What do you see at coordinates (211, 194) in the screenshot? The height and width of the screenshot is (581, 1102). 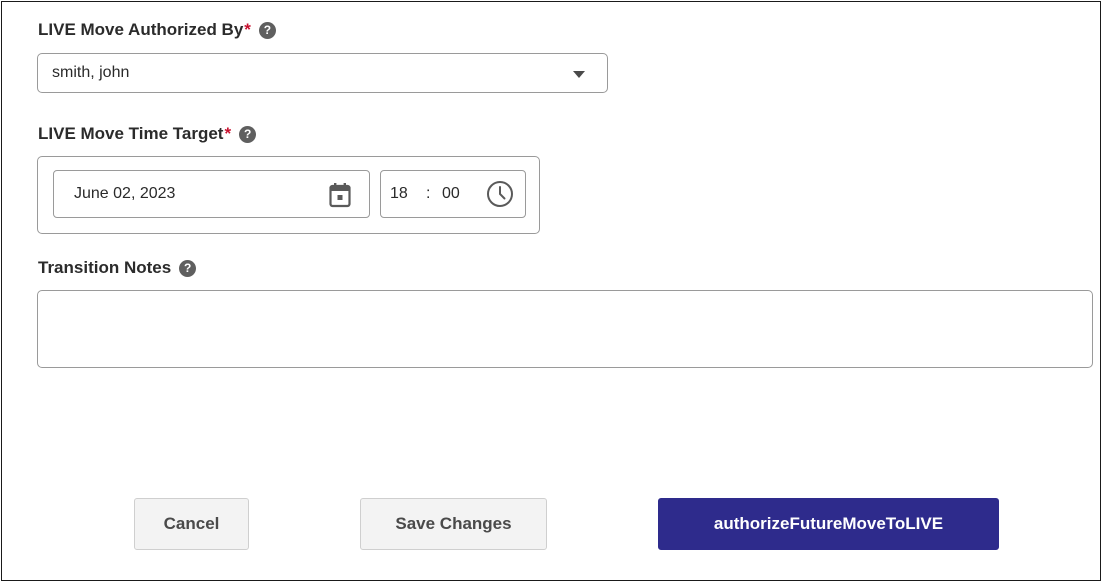 I see `date-input: June 02, 2023` at bounding box center [211, 194].